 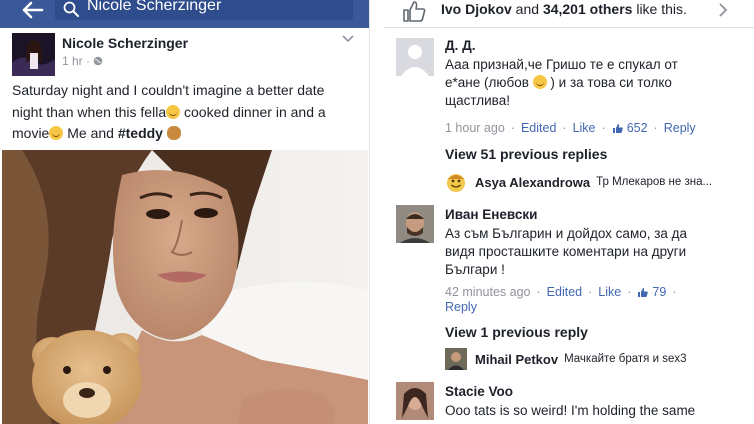 What do you see at coordinates (71, 9) in the screenshot?
I see `search-icon` at bounding box center [71, 9].